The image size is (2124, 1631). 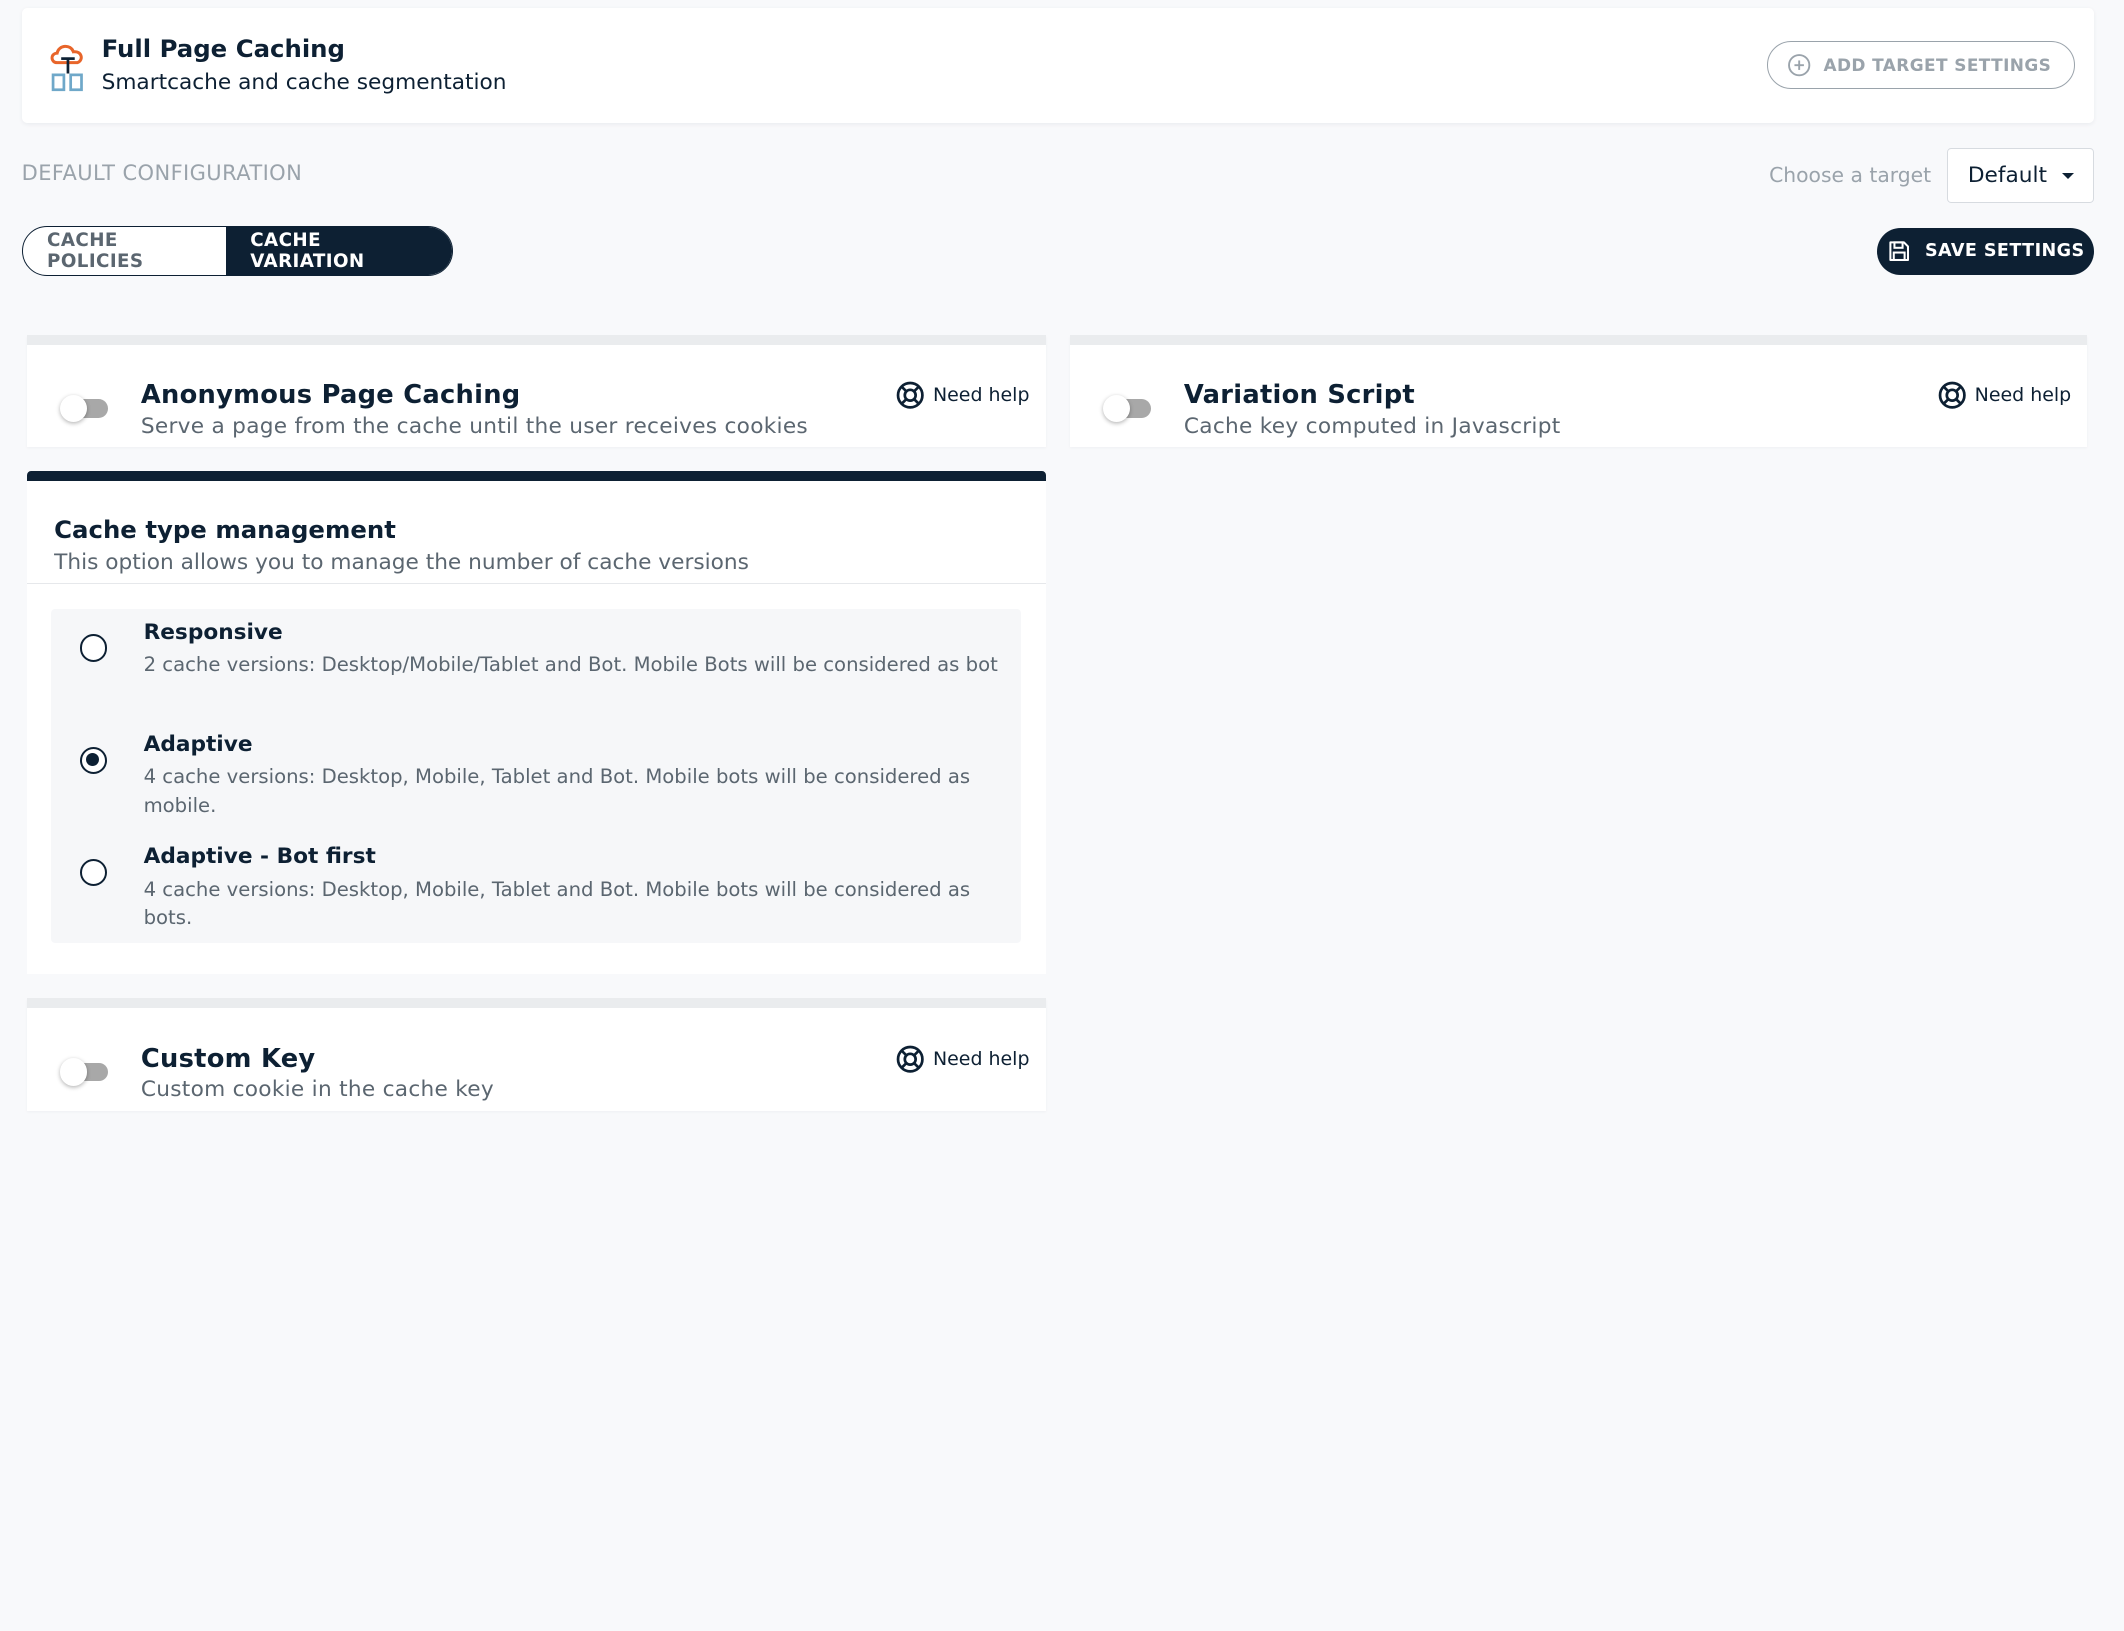 What do you see at coordinates (2068, 176) in the screenshot?
I see `caret-down-icon` at bounding box center [2068, 176].